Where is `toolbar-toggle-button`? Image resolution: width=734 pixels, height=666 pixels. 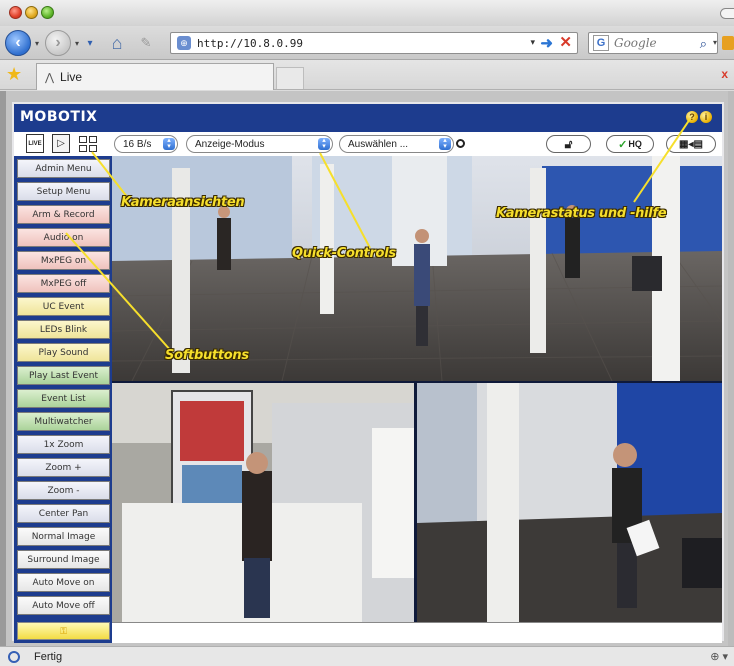
toolbar-toggle-button is located at coordinates (727, 13).